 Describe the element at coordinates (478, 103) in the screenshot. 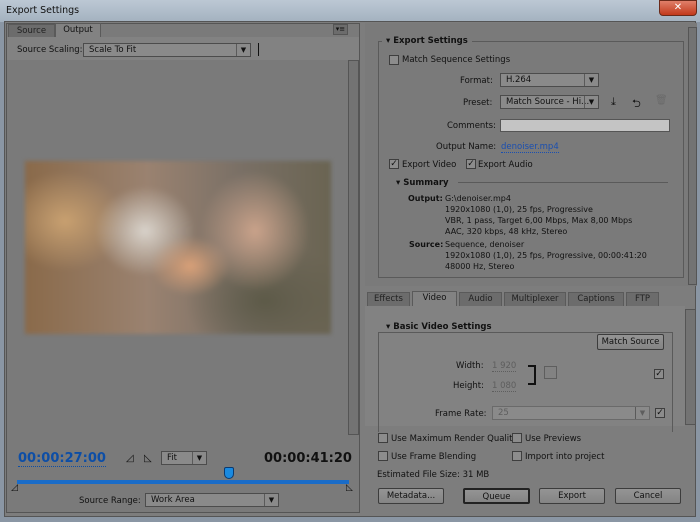

I see `preset-label: Preset:` at that location.